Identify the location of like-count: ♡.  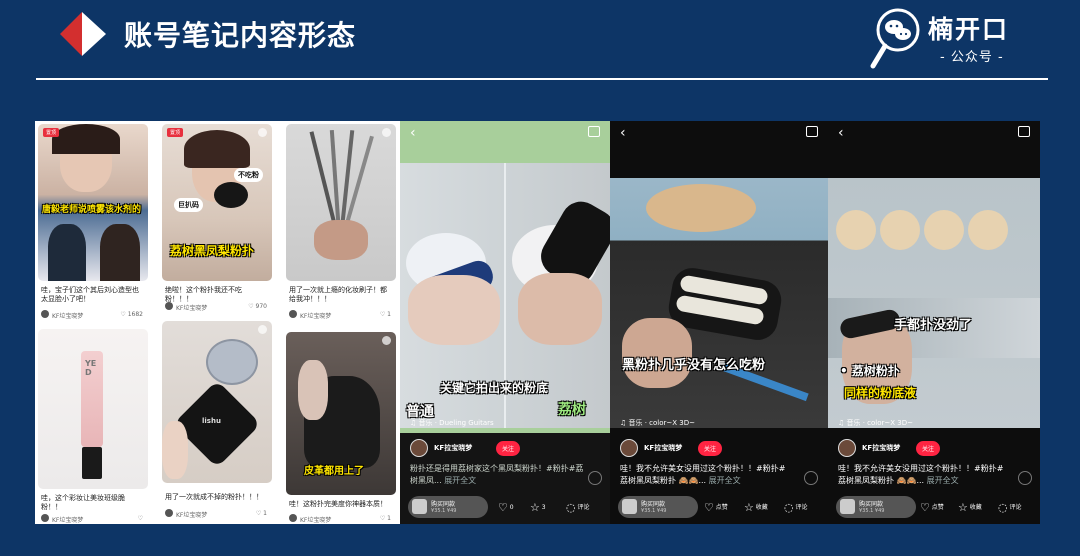
(140, 518).